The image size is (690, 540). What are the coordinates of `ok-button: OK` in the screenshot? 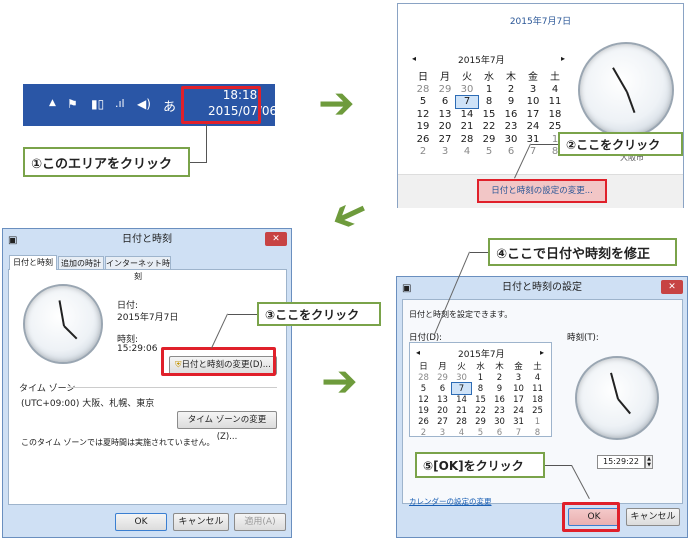 It's located at (141, 522).